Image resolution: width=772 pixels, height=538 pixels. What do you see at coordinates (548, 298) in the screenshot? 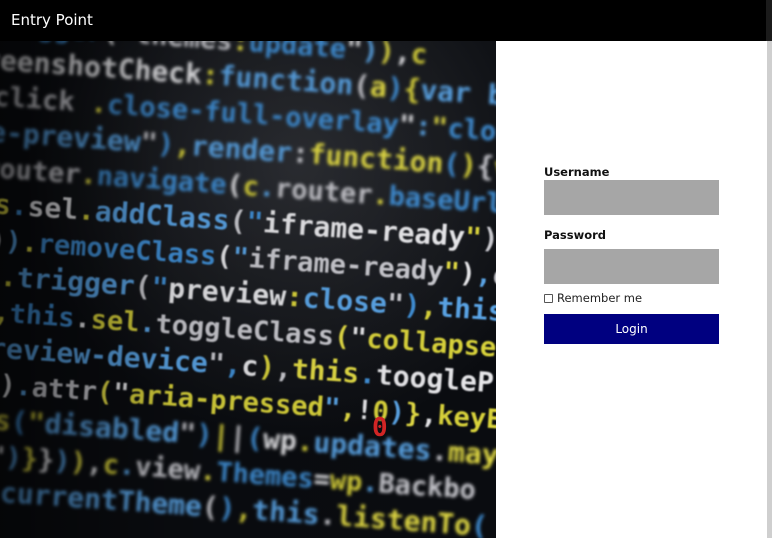
I see `remember-me-checkbox` at bounding box center [548, 298].